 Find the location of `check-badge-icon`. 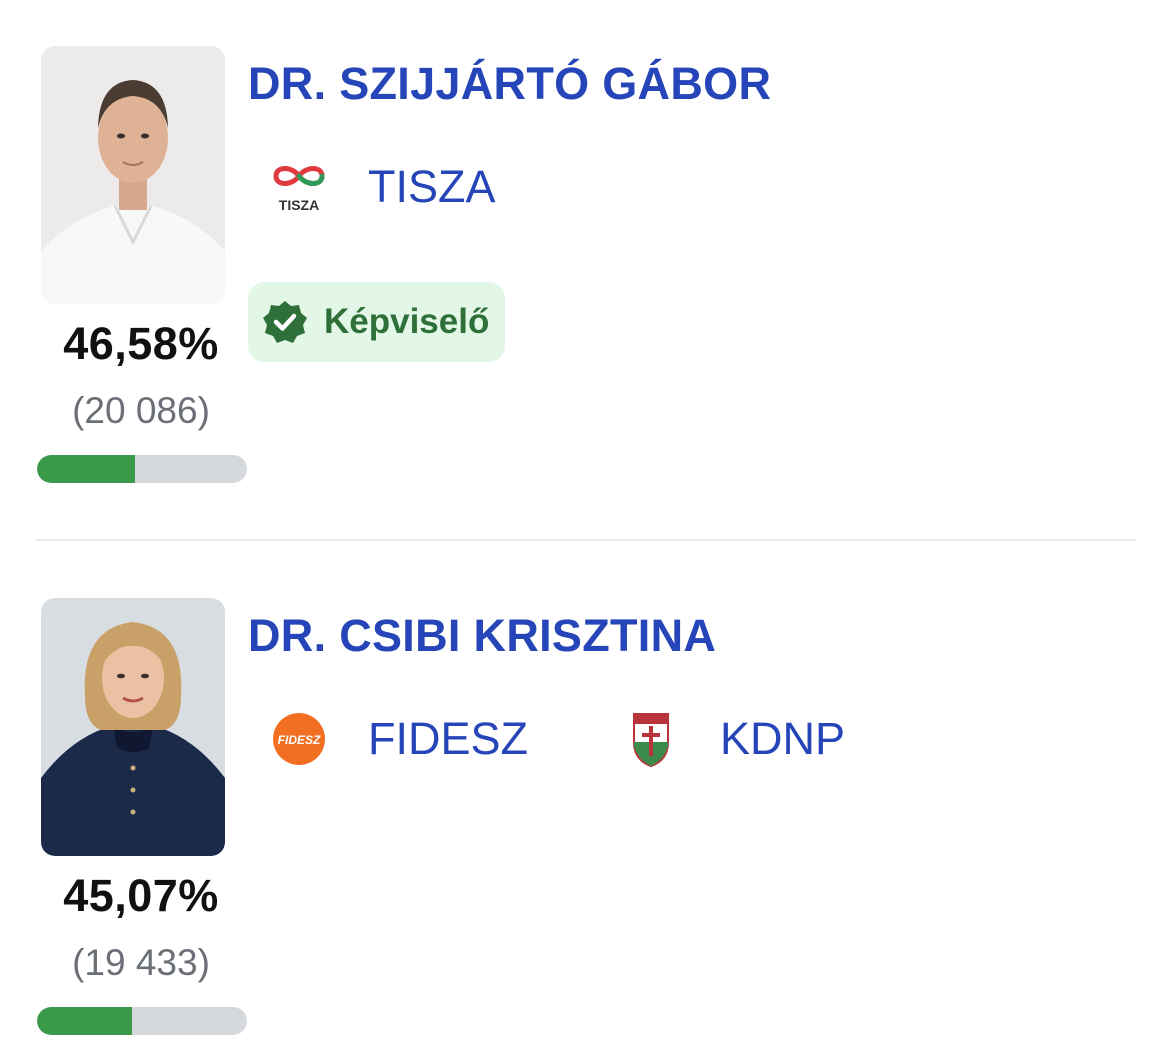

check-badge-icon is located at coordinates (285, 322).